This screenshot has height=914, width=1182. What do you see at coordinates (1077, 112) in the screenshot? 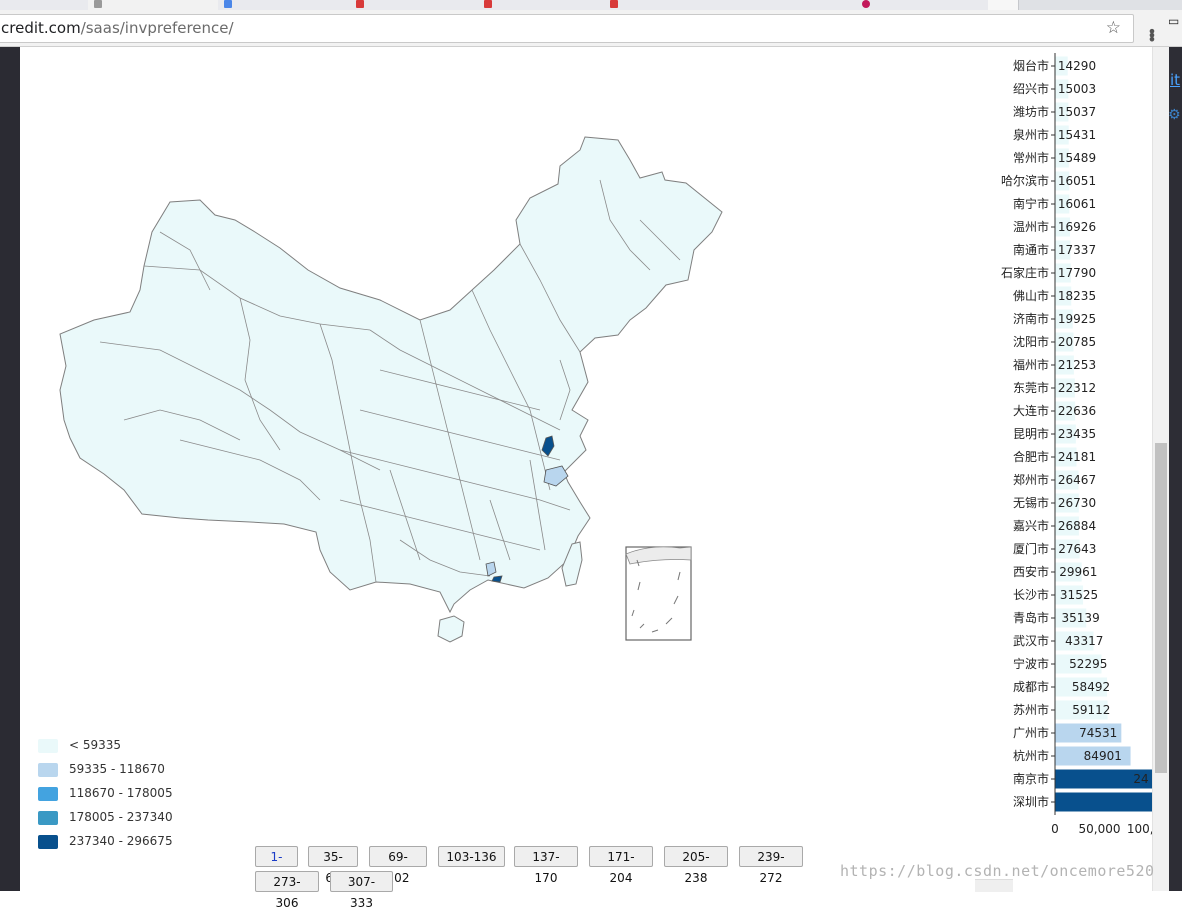
I see `data-label: 15037` at bounding box center [1077, 112].